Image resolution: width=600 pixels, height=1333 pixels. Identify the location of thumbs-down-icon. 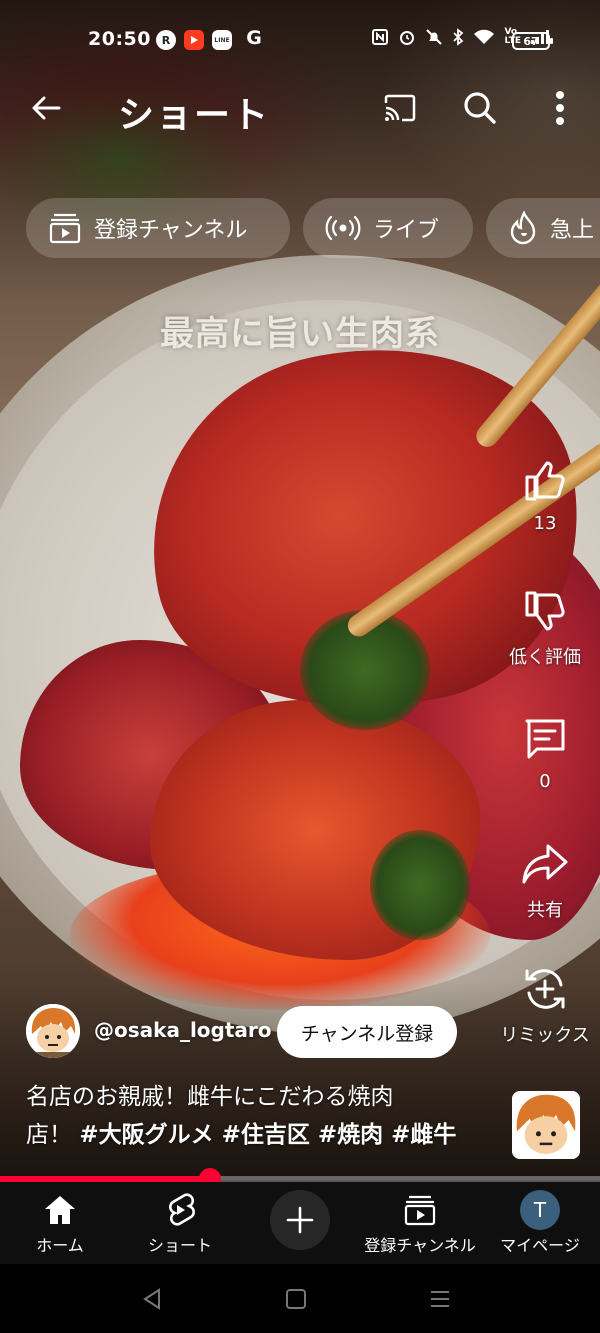
(545, 611).